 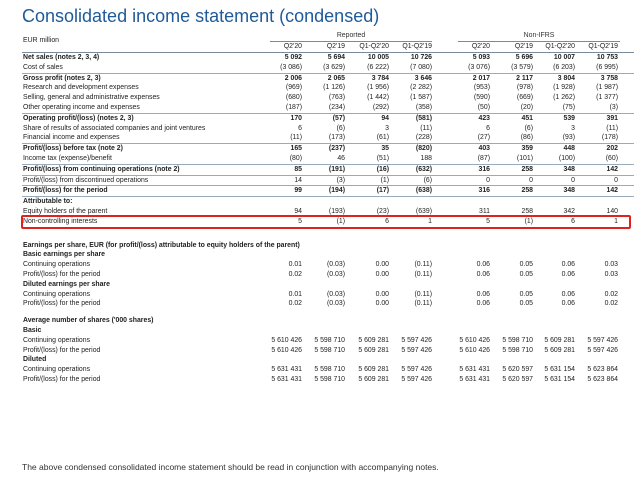 I want to click on table-cell: 5 609 281, so click(x=559, y=350).